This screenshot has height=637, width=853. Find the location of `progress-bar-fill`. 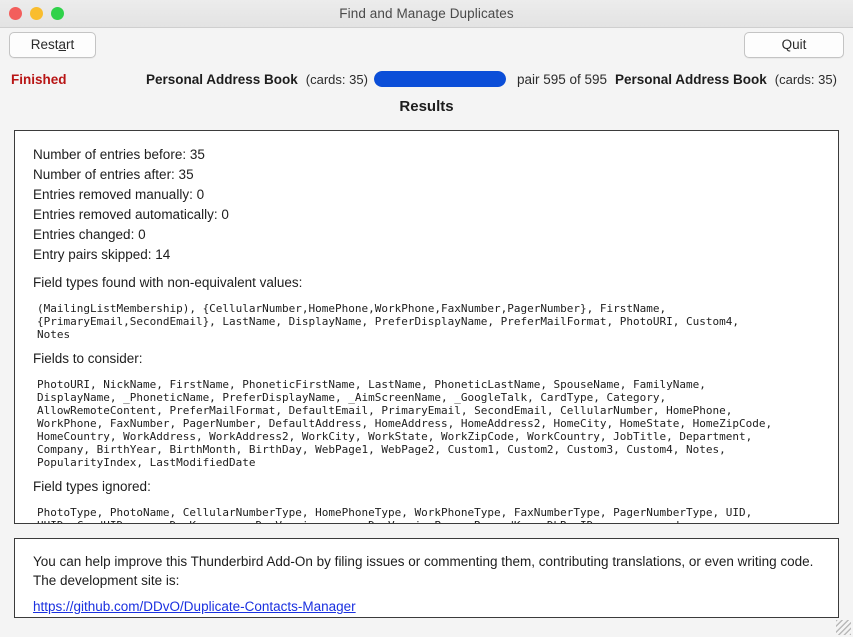

progress-bar-fill is located at coordinates (440, 79).